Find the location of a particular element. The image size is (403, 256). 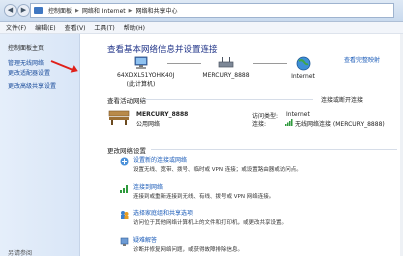

sidebar-item-adapter: 更改适配器设置 is located at coordinates (29, 72).